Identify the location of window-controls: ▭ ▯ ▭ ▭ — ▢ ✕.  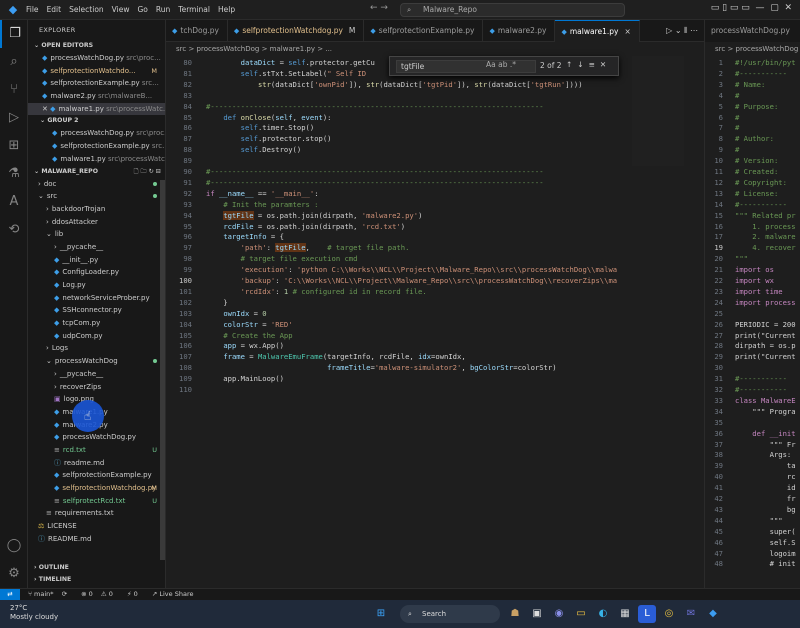
(751, 8).